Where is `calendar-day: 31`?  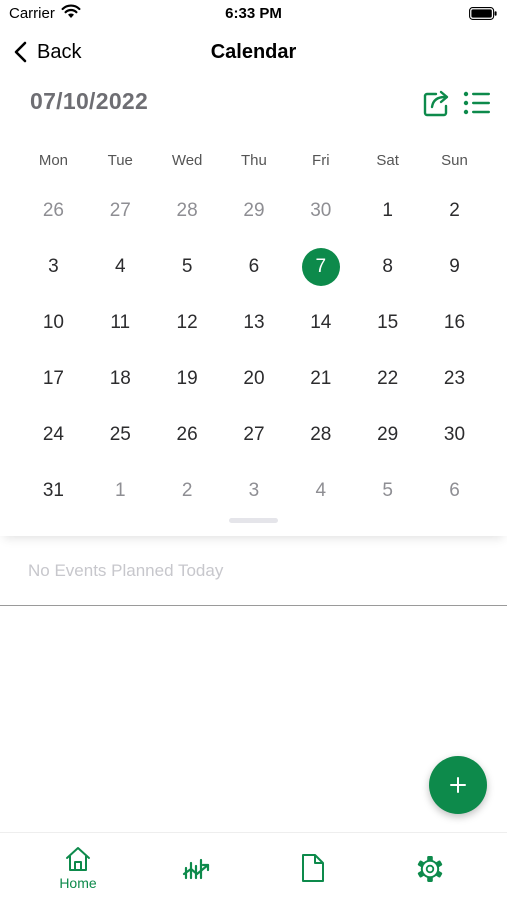
calendar-day: 31 is located at coordinates (53, 498).